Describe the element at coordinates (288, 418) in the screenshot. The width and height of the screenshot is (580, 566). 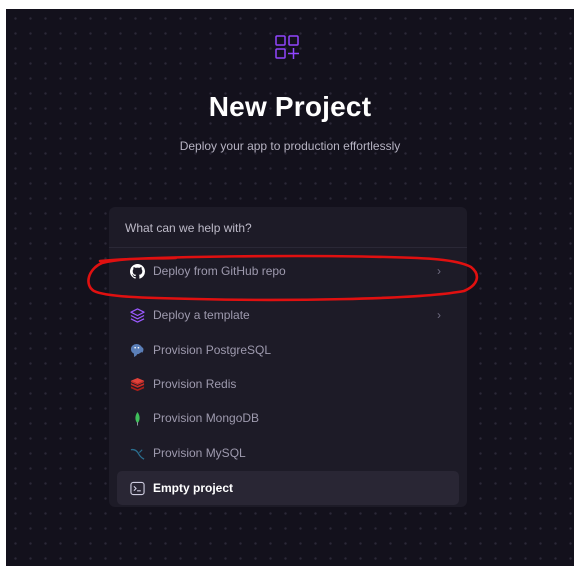
I see `menu-item-provision-mongodb: Provision MongoDB` at that location.